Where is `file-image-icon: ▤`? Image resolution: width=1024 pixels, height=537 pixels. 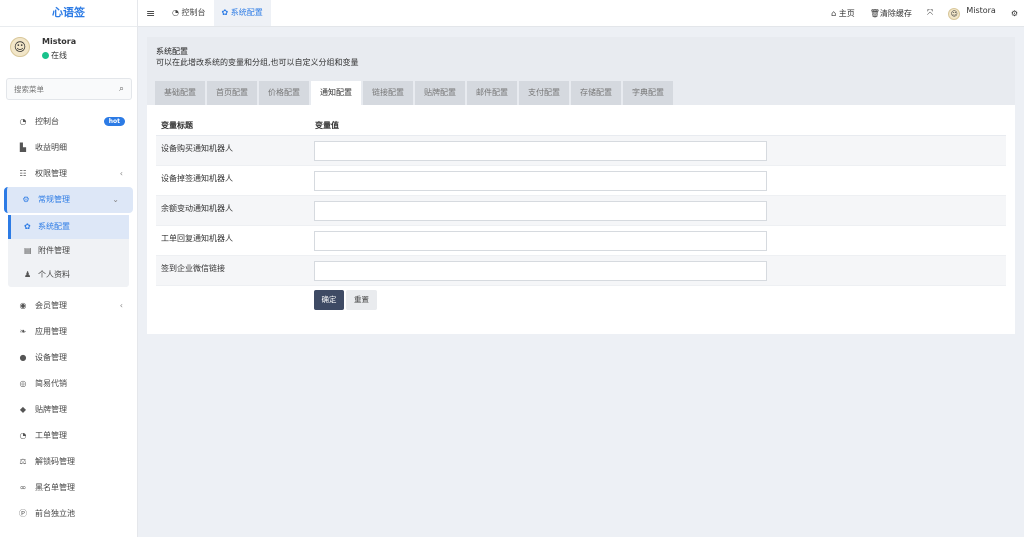
file-image-icon: ▤ is located at coordinates (28, 250).